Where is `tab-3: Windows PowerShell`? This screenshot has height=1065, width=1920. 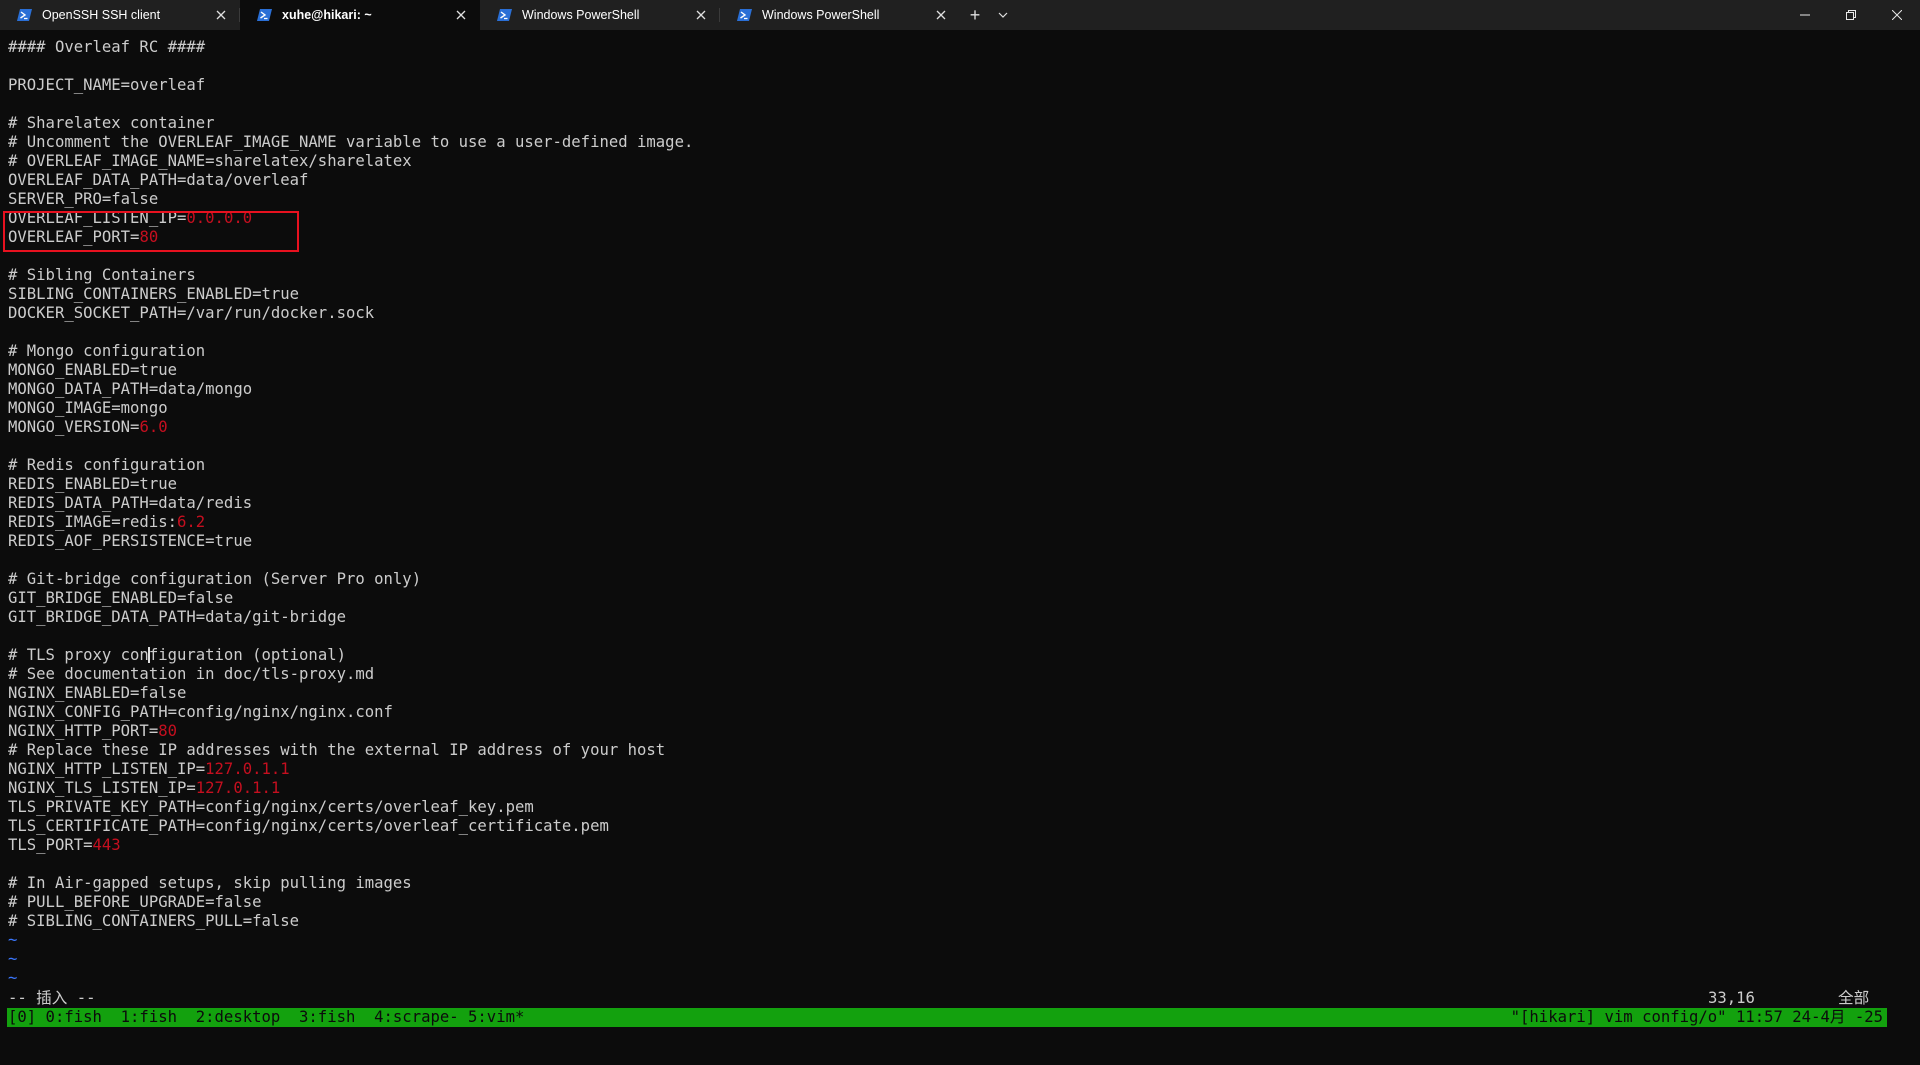 tab-3: Windows PowerShell is located at coordinates (600, 15).